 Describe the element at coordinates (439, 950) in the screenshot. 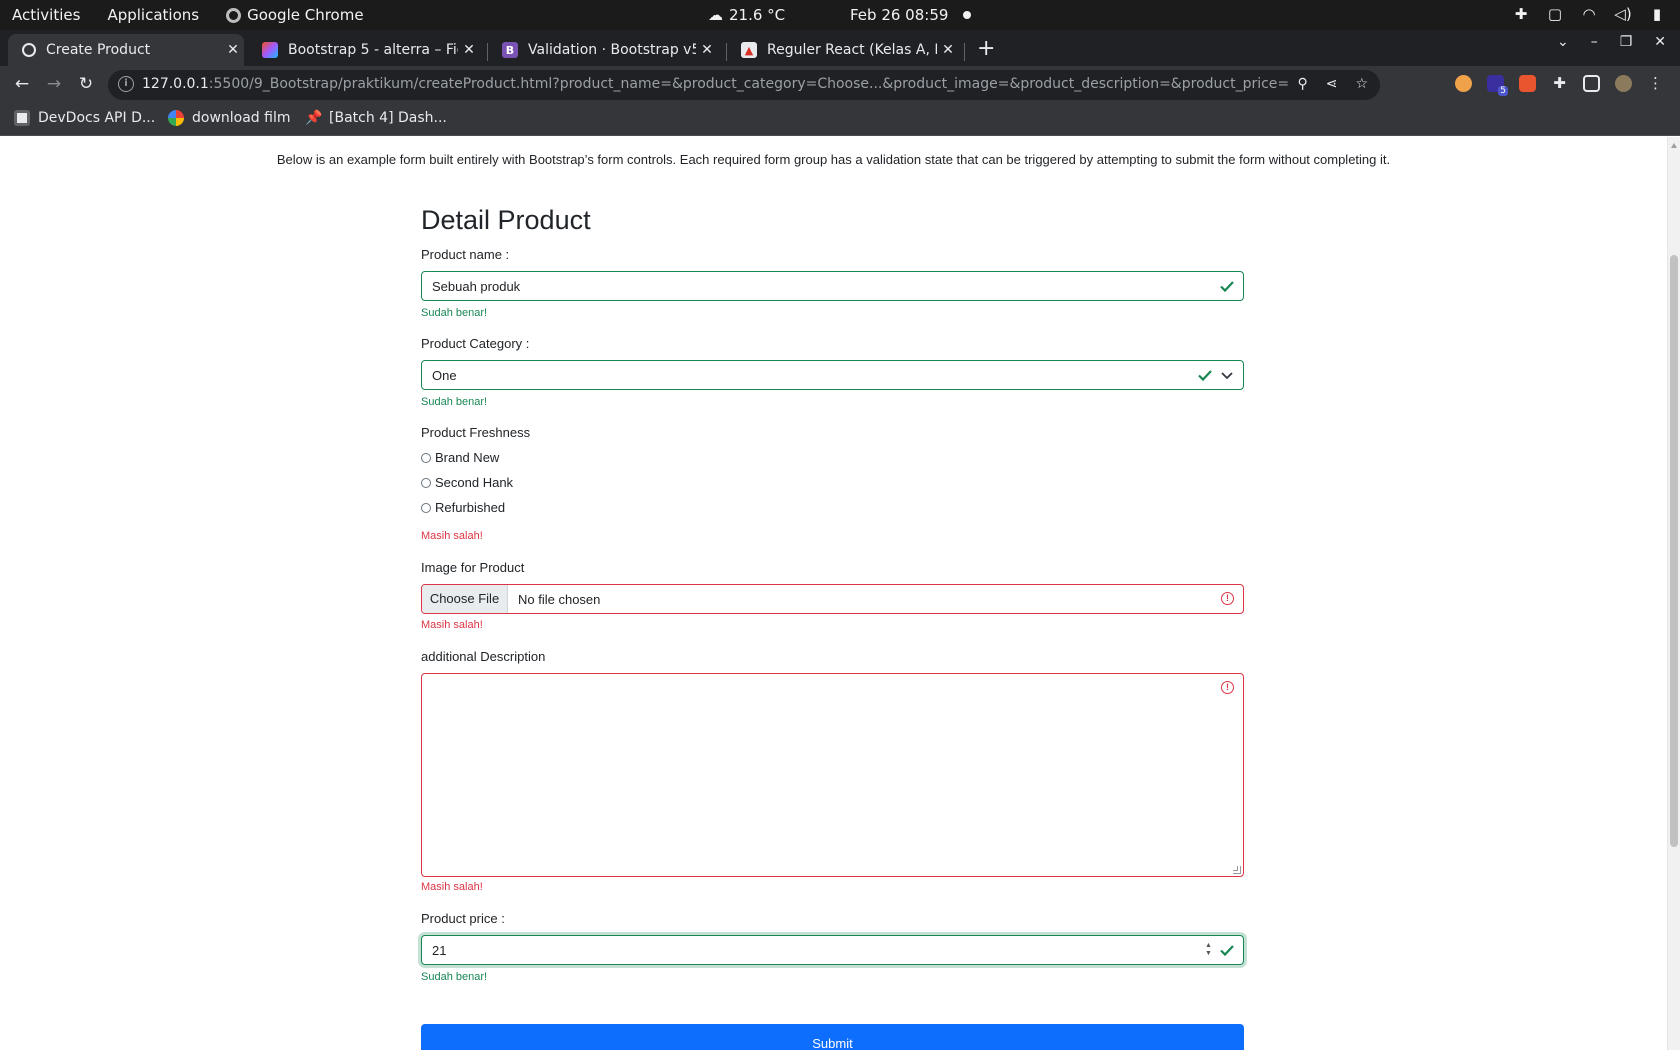

I see `price-value: 21` at that location.